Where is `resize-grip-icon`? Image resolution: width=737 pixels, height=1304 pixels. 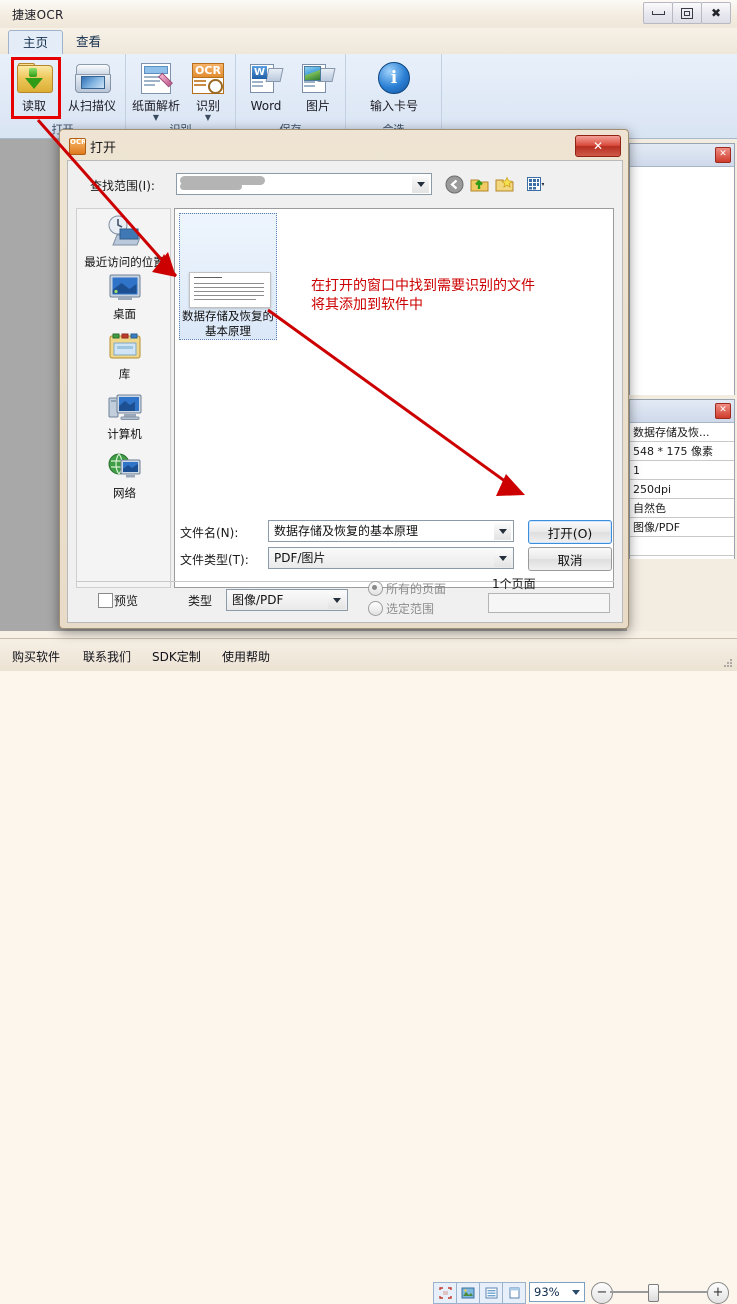
resize-grip-icon is located at coordinates (728, 663).